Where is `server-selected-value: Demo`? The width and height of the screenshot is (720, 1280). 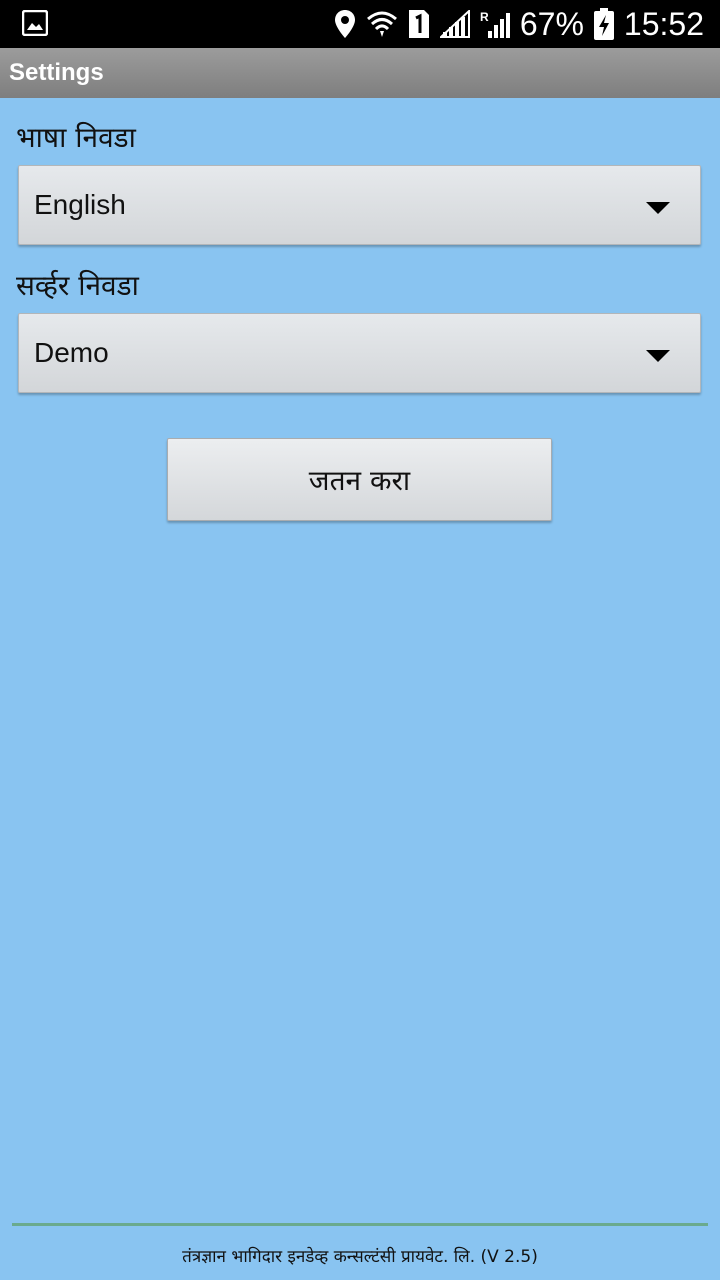 server-selected-value: Demo is located at coordinates (71, 352).